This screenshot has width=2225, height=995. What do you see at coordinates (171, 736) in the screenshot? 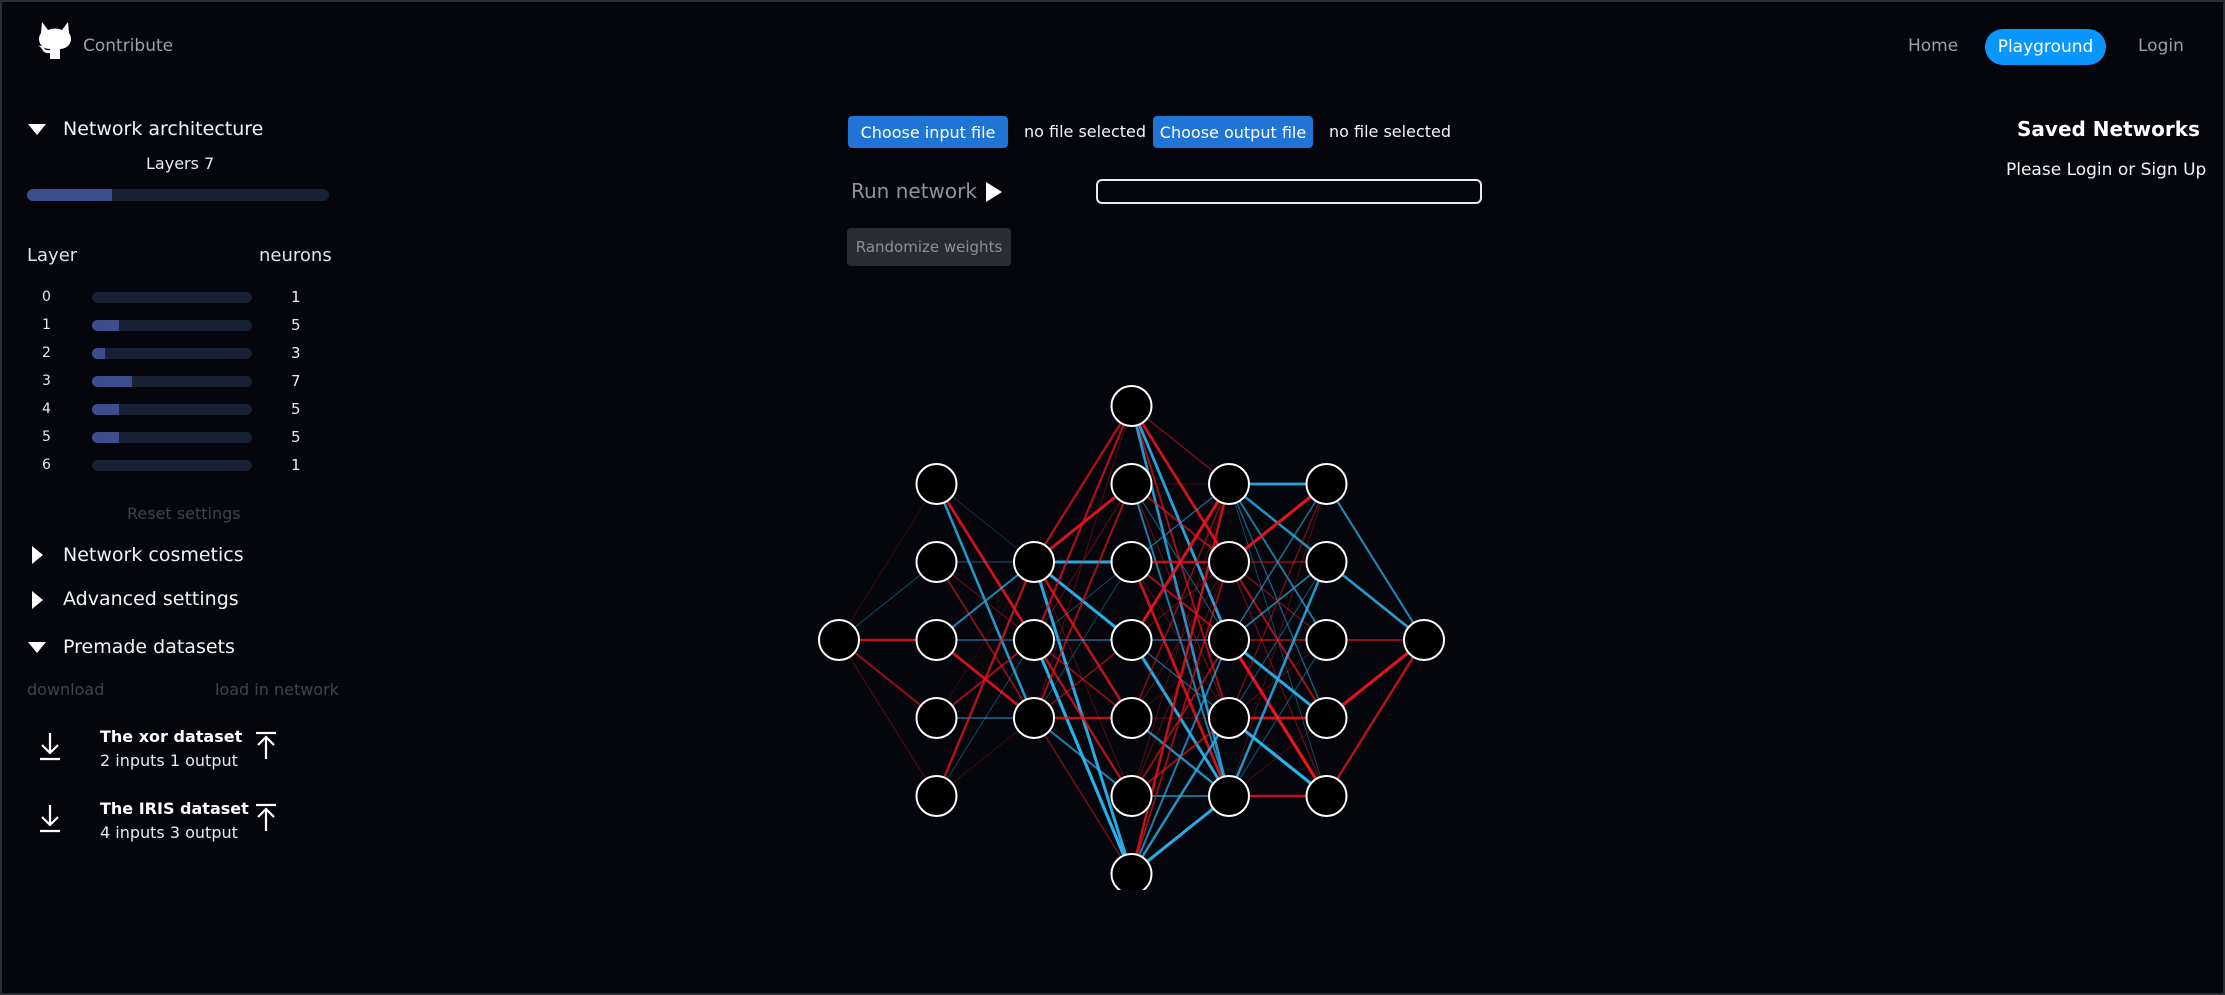
I see `dataset-name: The xor dataset` at bounding box center [171, 736].